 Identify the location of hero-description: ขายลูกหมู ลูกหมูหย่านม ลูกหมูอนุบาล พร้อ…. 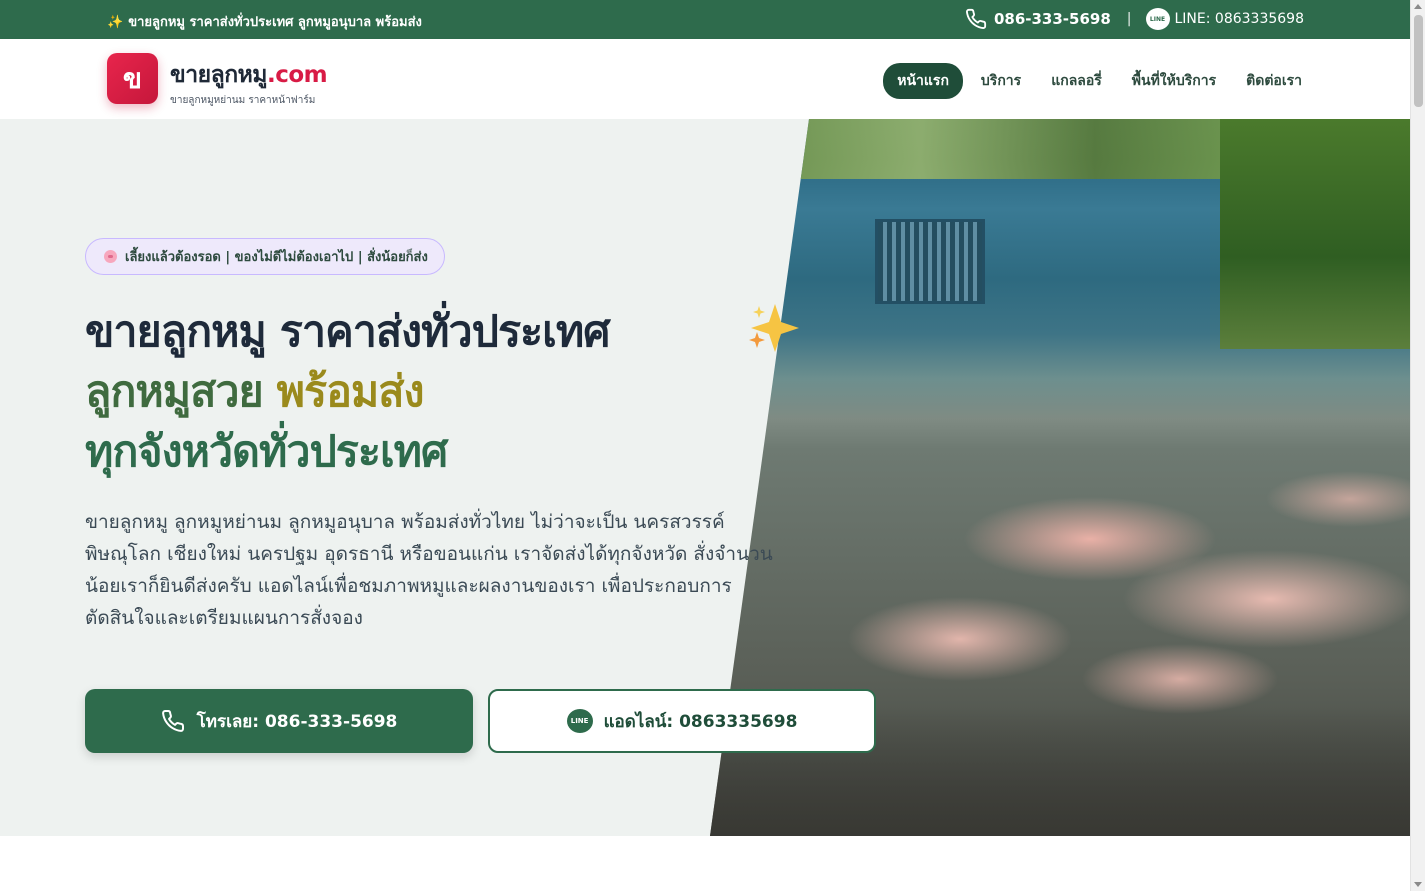
(429, 570).